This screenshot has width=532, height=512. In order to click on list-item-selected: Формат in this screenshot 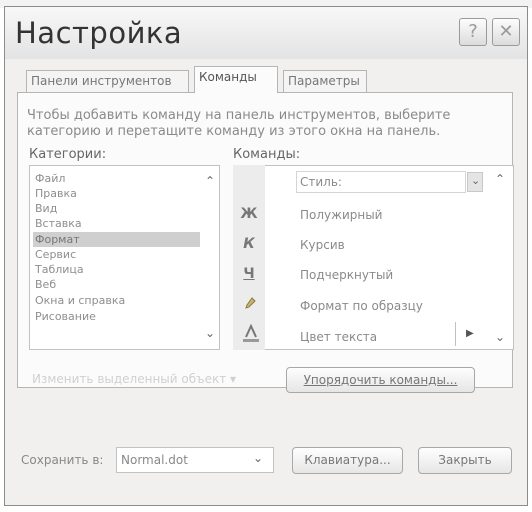, I will do `click(116, 239)`.